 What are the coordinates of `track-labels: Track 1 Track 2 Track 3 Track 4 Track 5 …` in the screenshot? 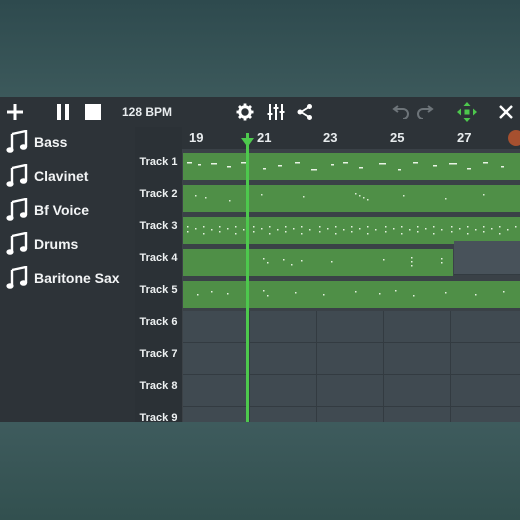 It's located at (158, 274).